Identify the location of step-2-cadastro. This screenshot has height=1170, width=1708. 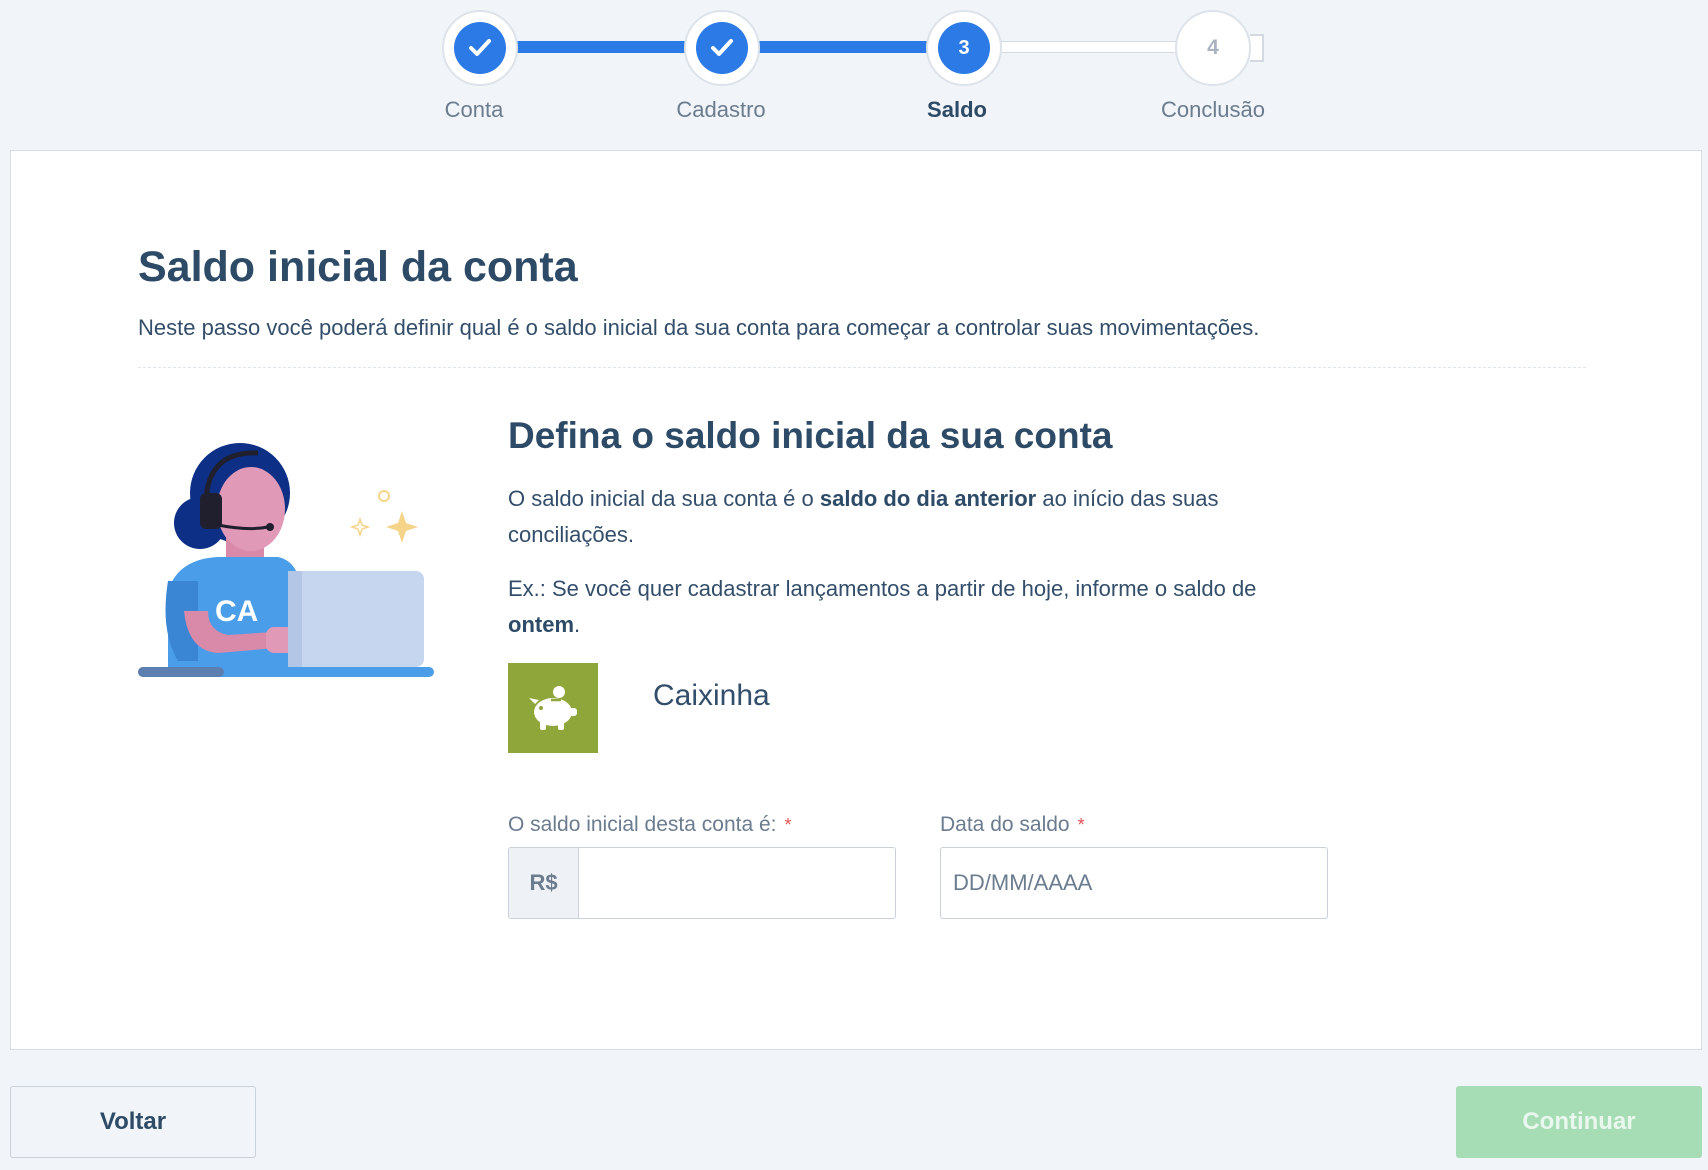
(722, 48).